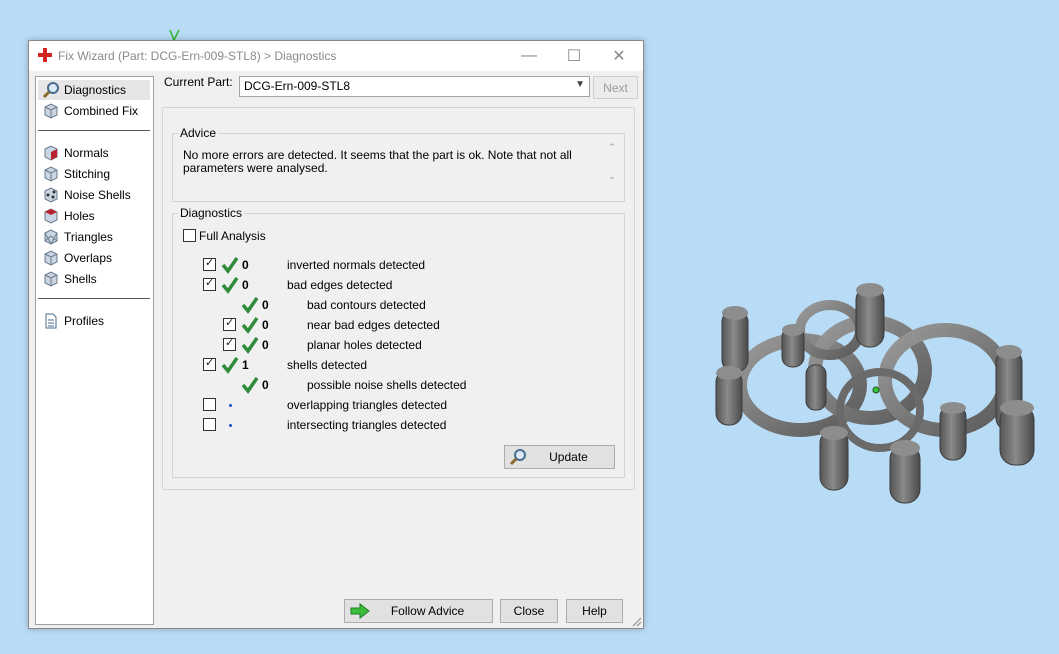  What do you see at coordinates (615, 87) in the screenshot?
I see `next-button: Next` at bounding box center [615, 87].